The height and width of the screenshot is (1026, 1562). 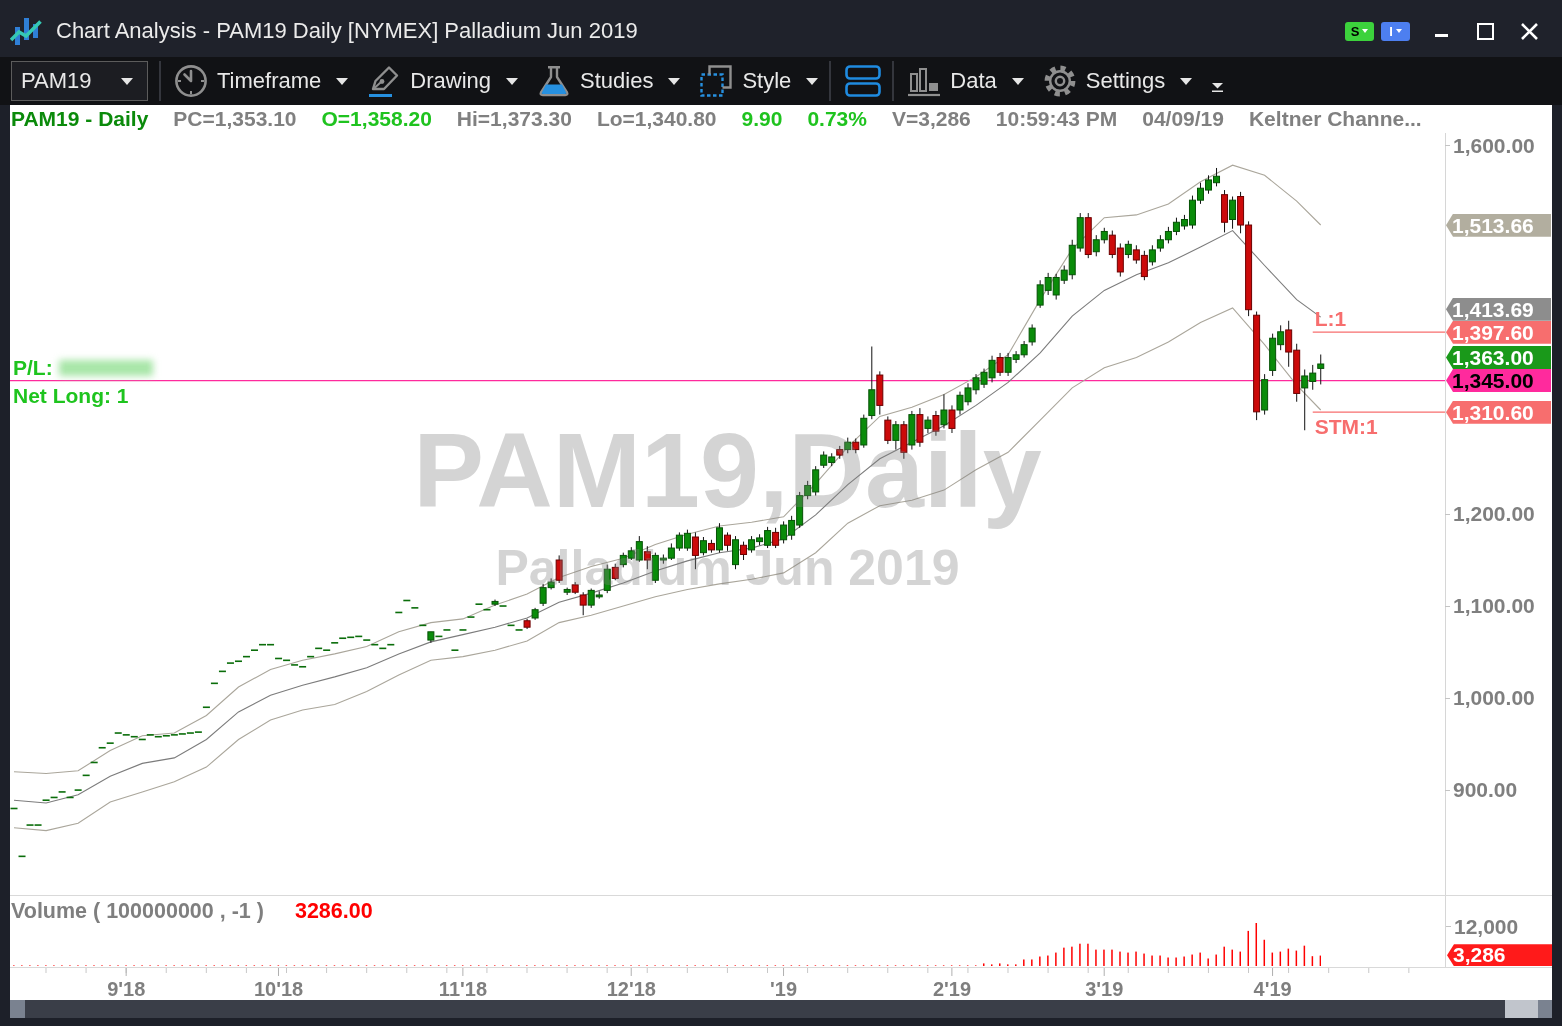 What do you see at coordinates (1494, 698) in the screenshot?
I see `axis-label: 1,000.00` at bounding box center [1494, 698].